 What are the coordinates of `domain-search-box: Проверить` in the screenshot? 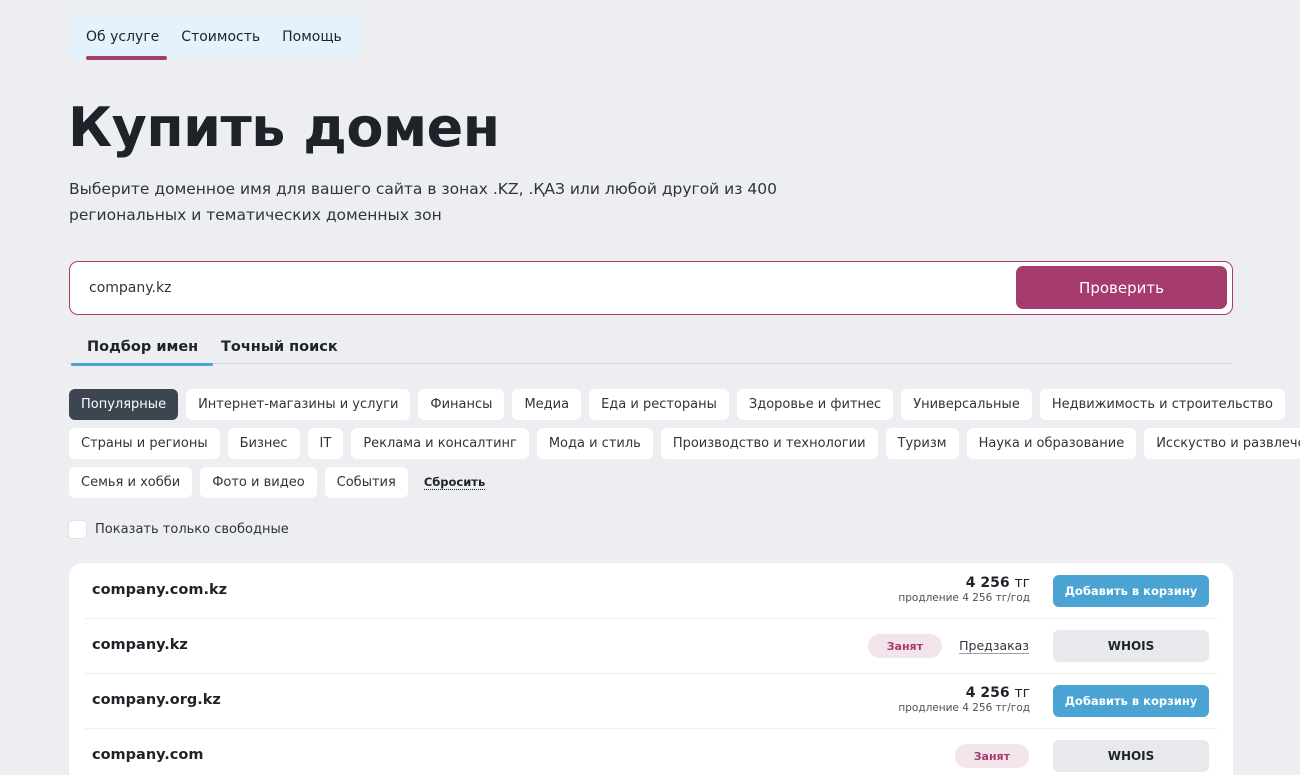 It's located at (651, 288).